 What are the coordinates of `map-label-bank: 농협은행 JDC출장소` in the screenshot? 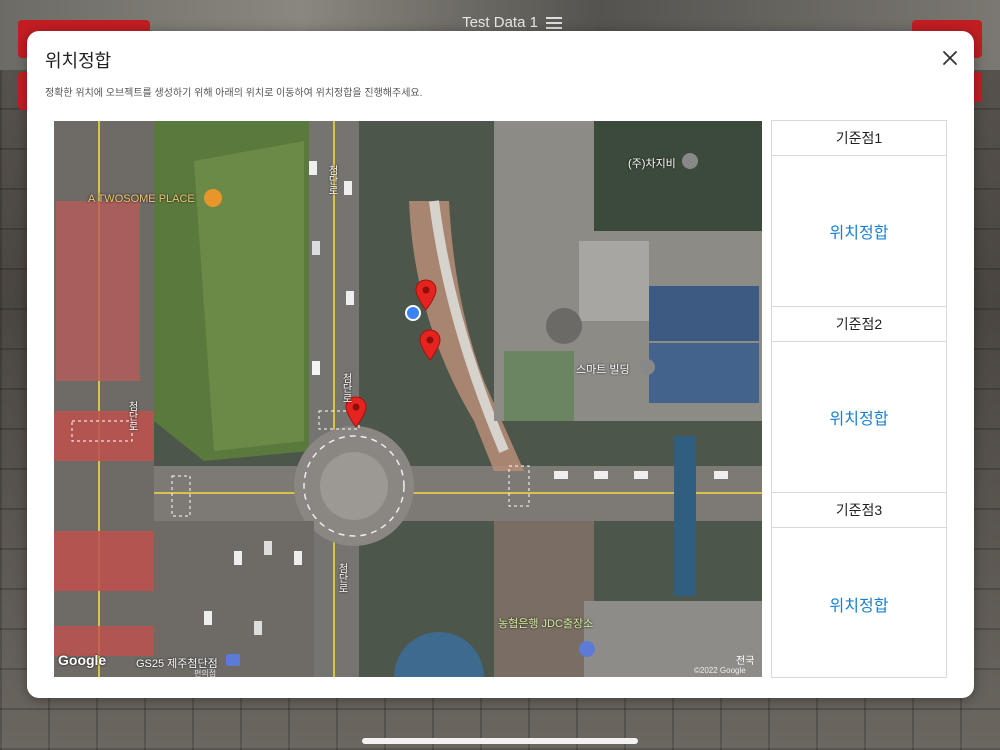 It's located at (546, 624).